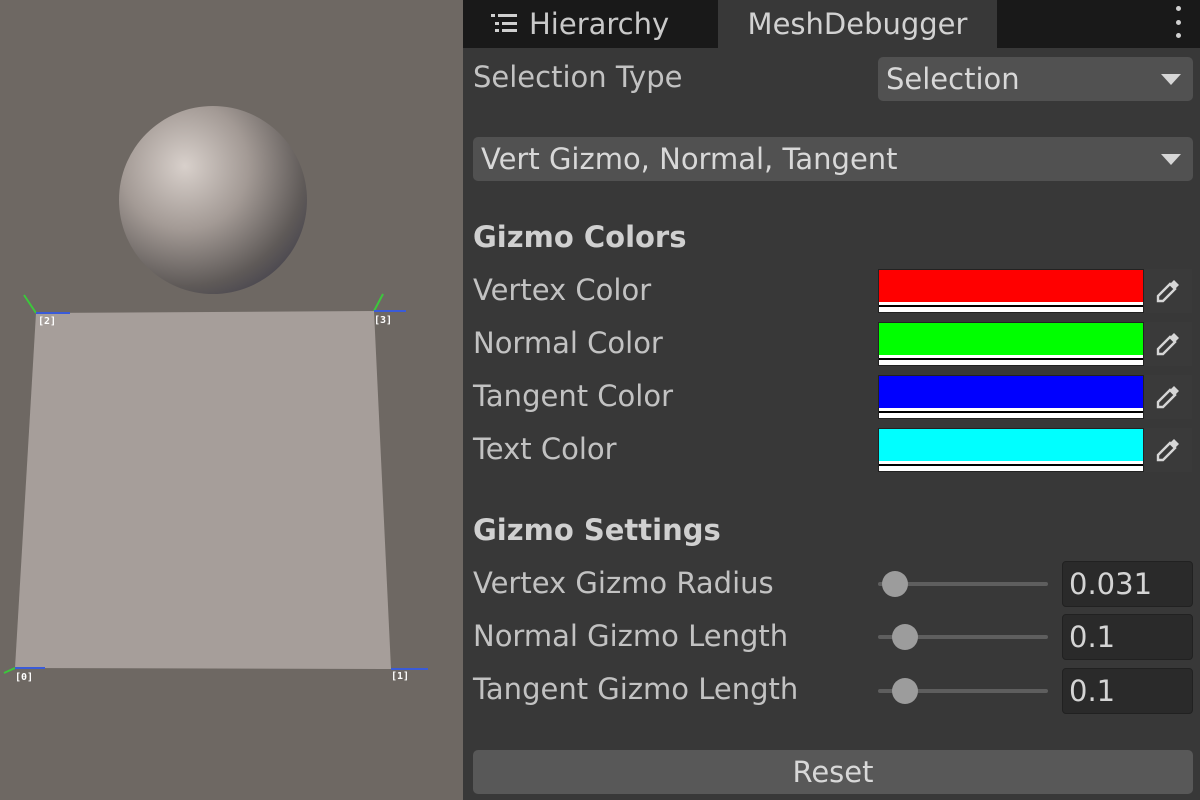  Describe the element at coordinates (1127, 691) in the screenshot. I see `tangent-gizmo-length-input: 0.1` at that location.